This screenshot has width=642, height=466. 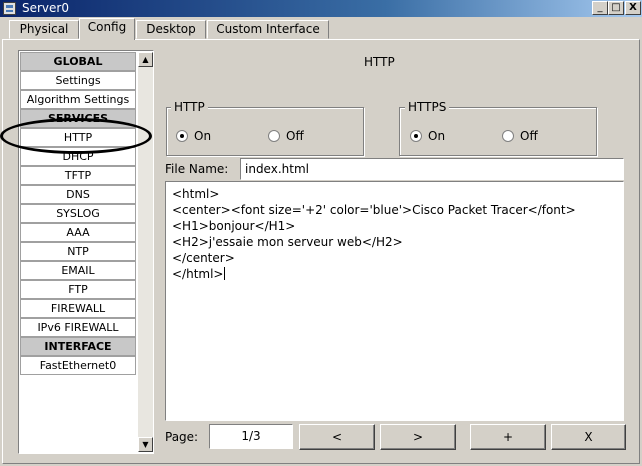 What do you see at coordinates (633, 8) in the screenshot?
I see `close-button: X` at bounding box center [633, 8].